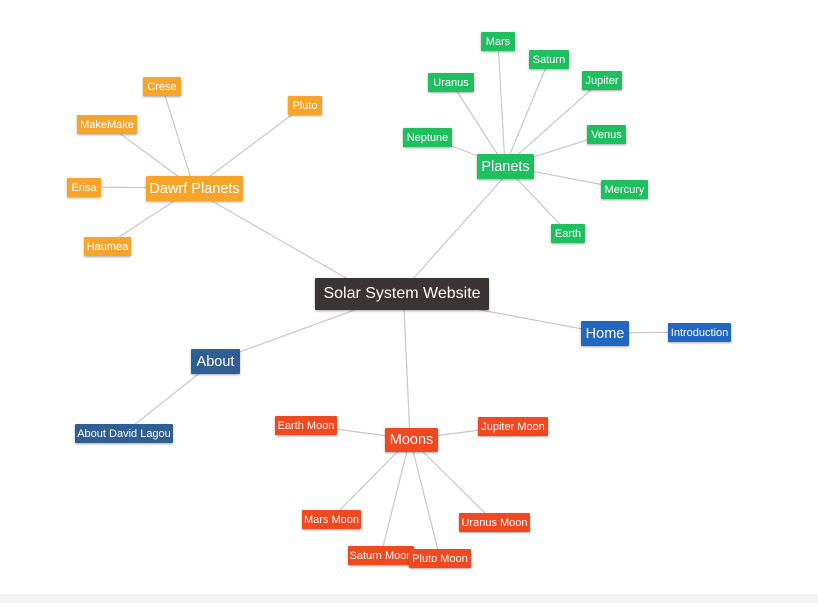 The height and width of the screenshot is (603, 818). Describe the element at coordinates (305, 105) in the screenshot. I see `node-pluto: Pluto` at that location.